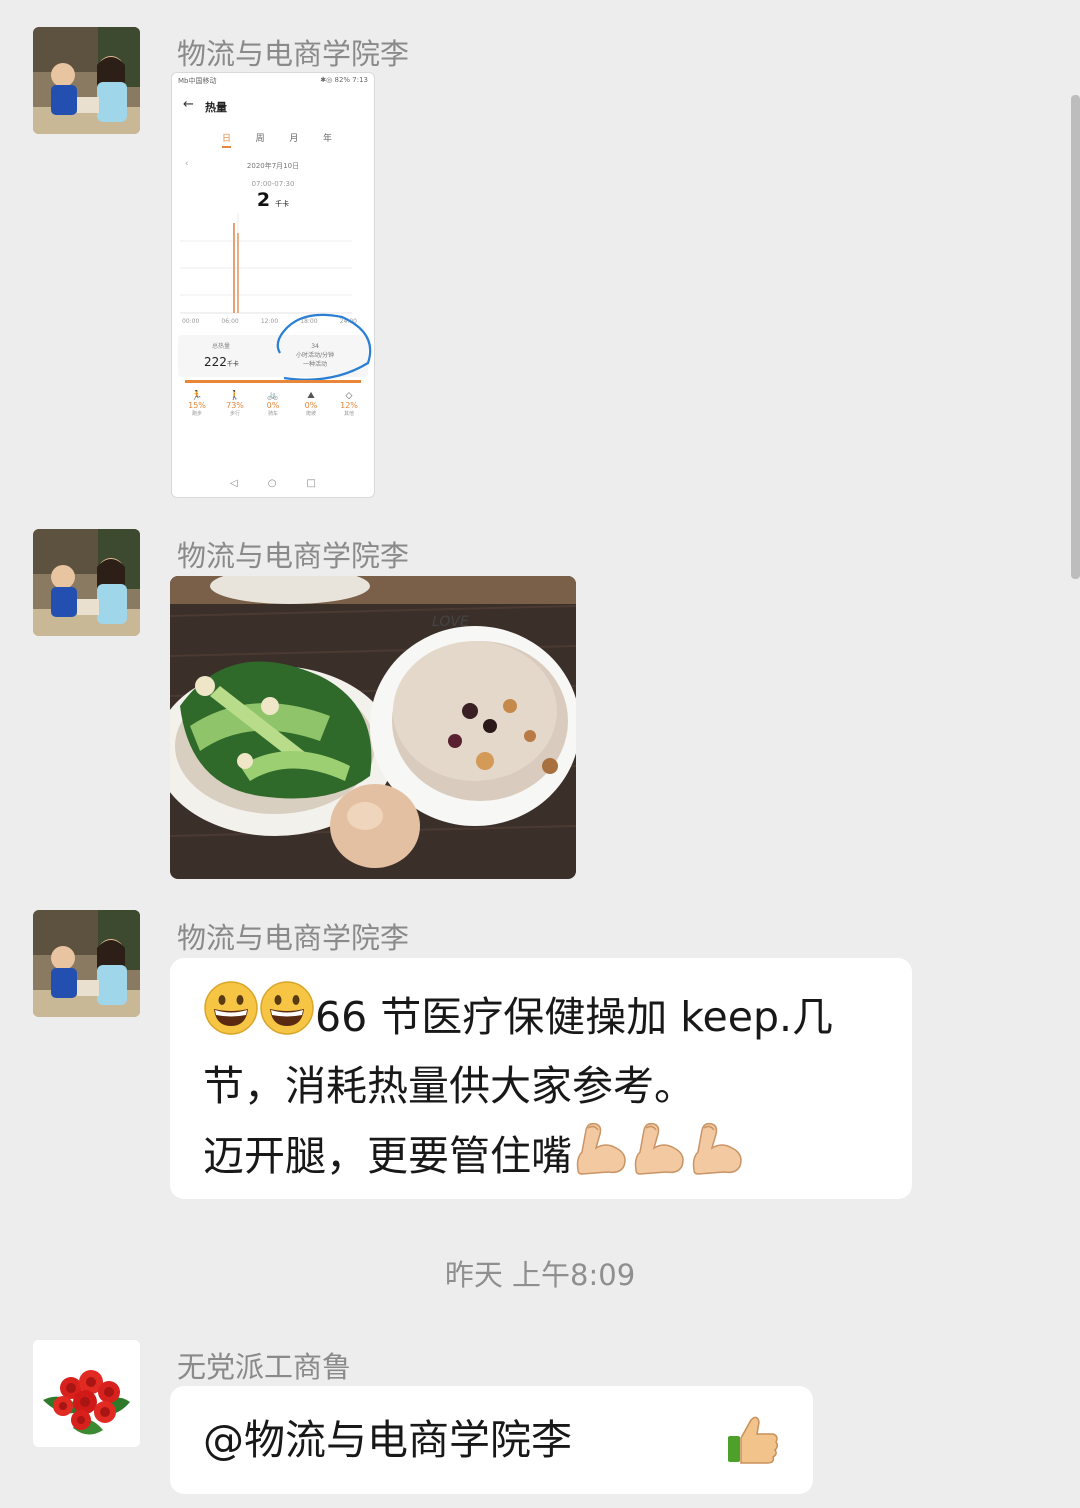  I want to click on timestamp-divider: 昨天 上午8:09, so click(540, 1275).